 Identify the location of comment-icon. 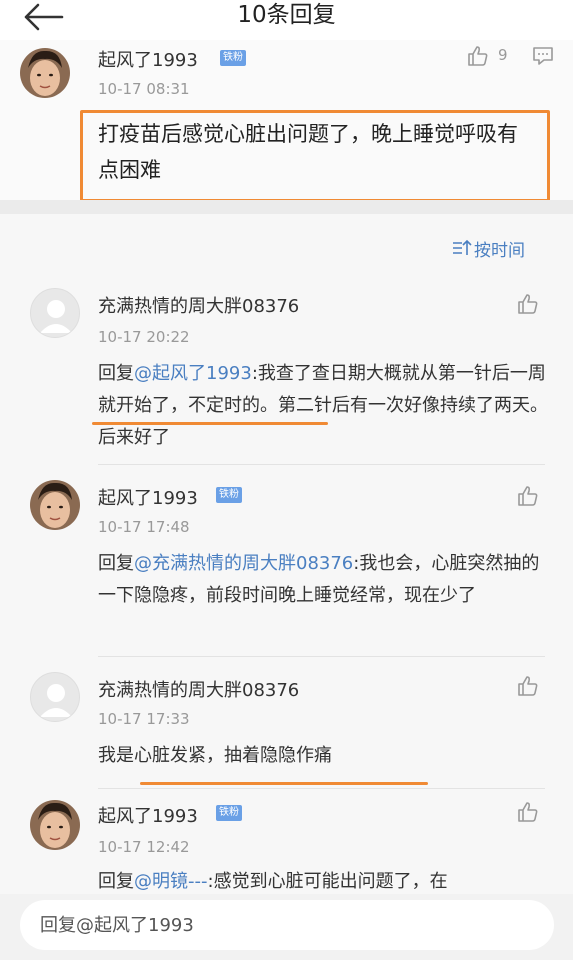
(543, 56).